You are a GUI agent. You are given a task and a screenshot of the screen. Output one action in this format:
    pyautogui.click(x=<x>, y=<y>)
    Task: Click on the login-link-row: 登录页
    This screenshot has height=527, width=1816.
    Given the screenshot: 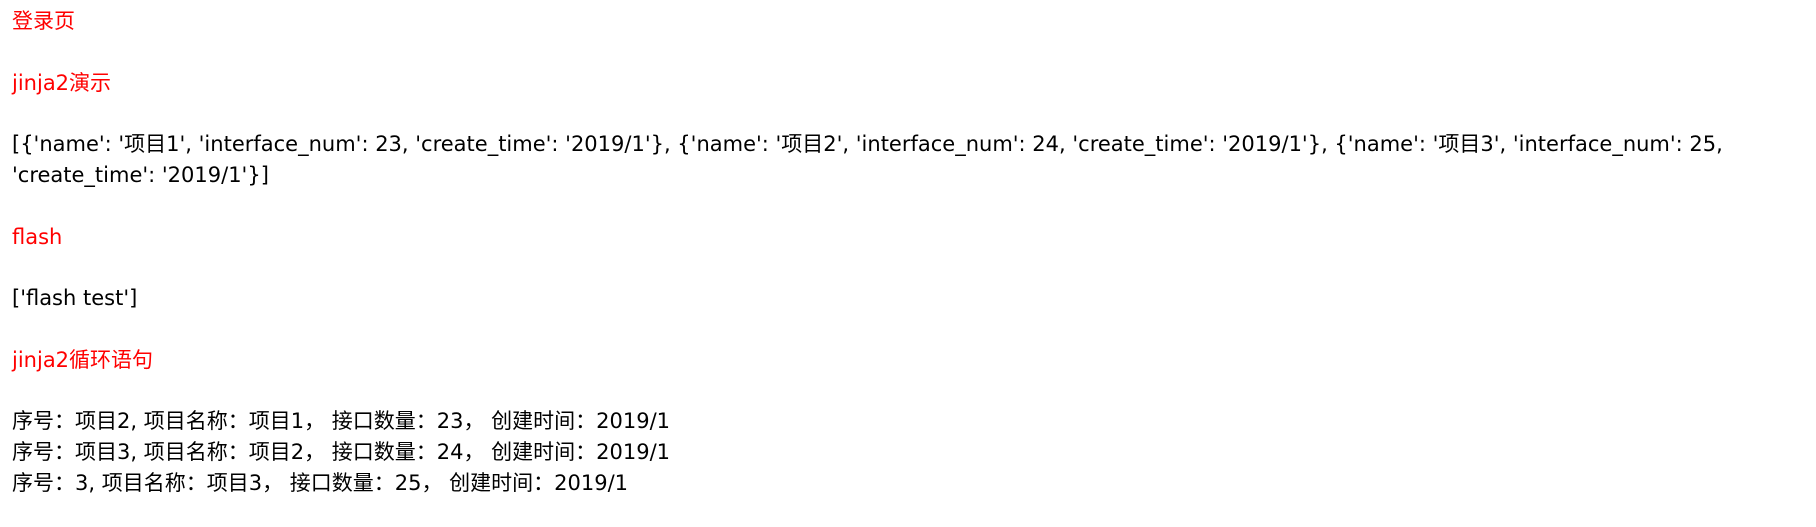 What is the action you would take?
    pyautogui.click(x=908, y=21)
    